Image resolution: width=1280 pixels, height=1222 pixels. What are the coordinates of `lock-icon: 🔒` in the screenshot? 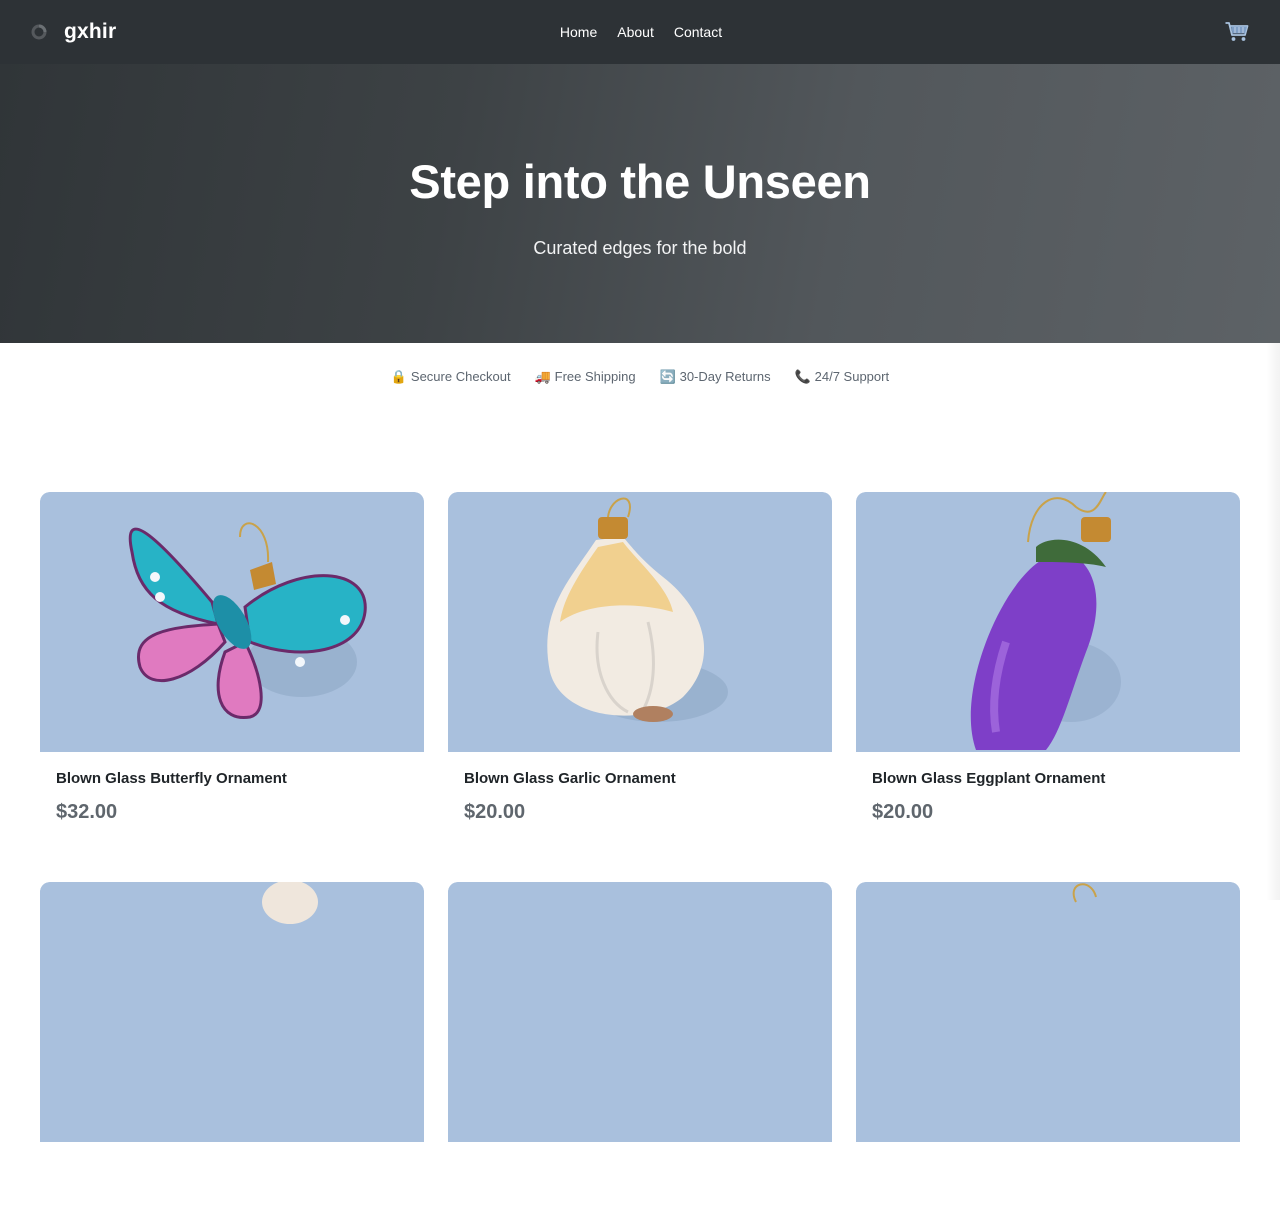 It's located at (399, 376).